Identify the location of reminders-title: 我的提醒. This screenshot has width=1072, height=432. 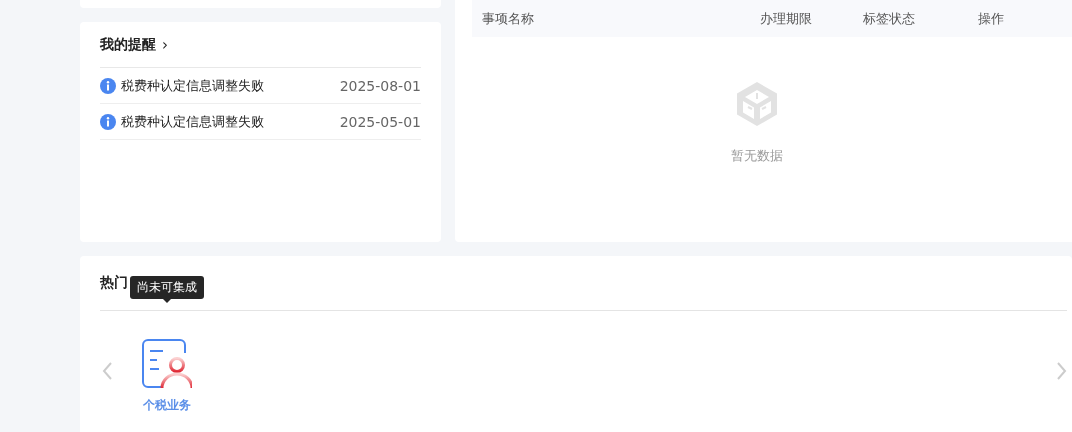
(128, 44).